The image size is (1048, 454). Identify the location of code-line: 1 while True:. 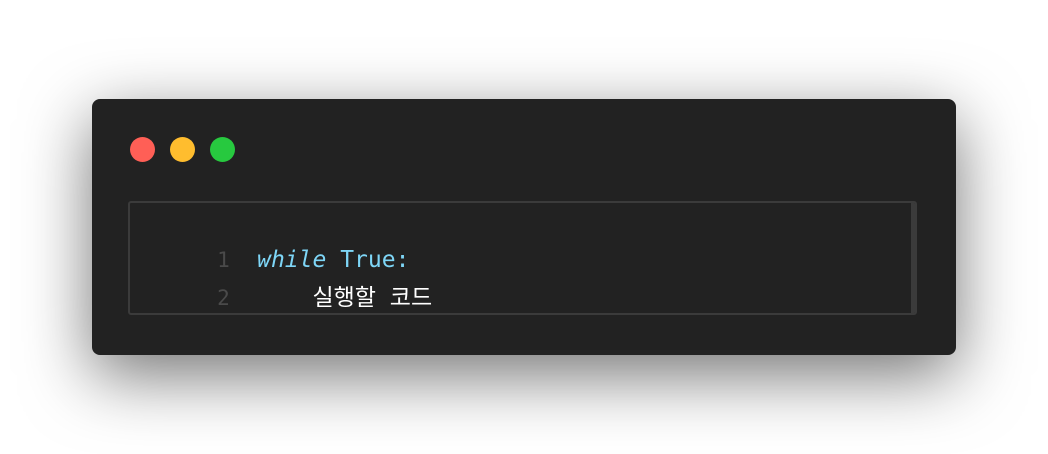
(269, 238).